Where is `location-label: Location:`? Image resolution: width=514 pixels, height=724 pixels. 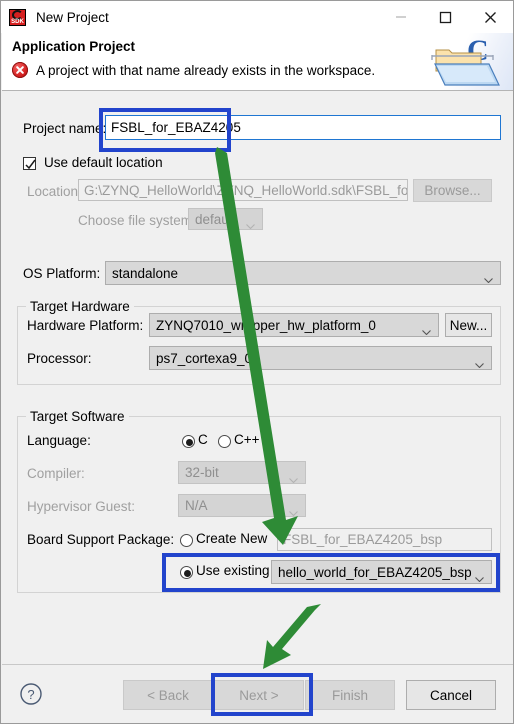
location-label: Location: is located at coordinates (54, 191).